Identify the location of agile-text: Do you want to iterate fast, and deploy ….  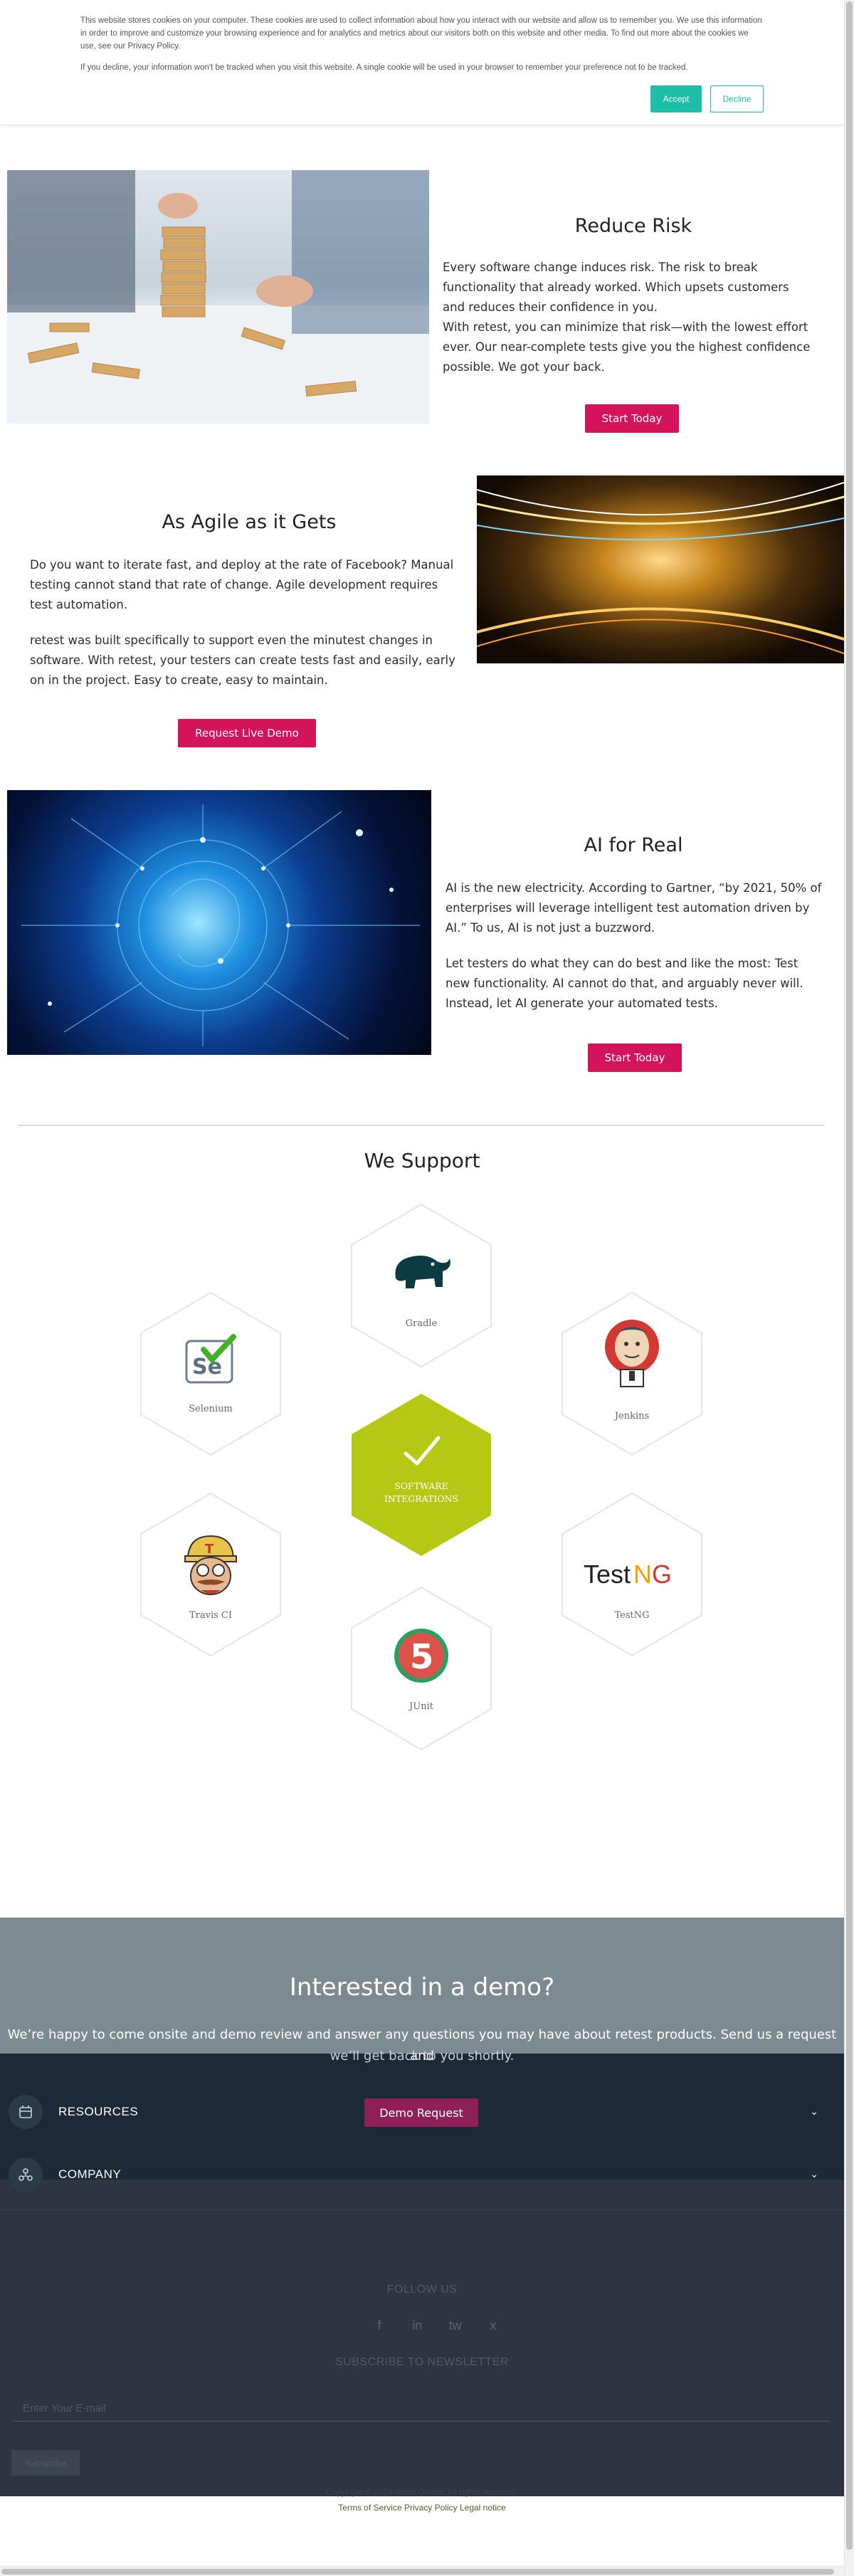
(242, 584).